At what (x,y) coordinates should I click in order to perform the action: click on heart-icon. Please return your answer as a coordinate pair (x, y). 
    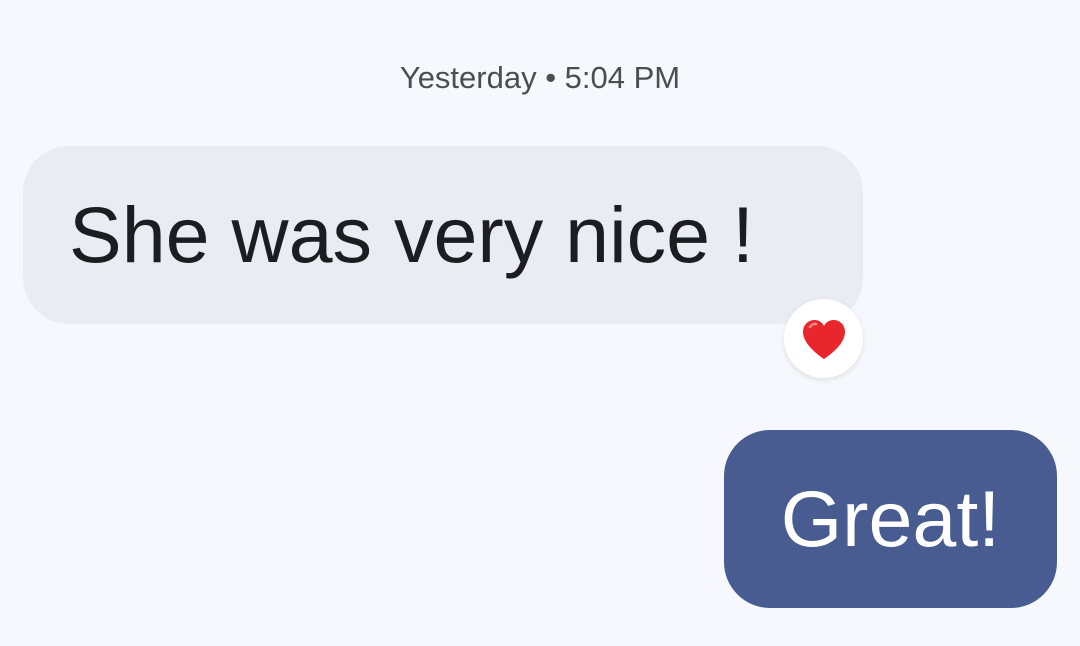
    Looking at the image, I should click on (823, 339).